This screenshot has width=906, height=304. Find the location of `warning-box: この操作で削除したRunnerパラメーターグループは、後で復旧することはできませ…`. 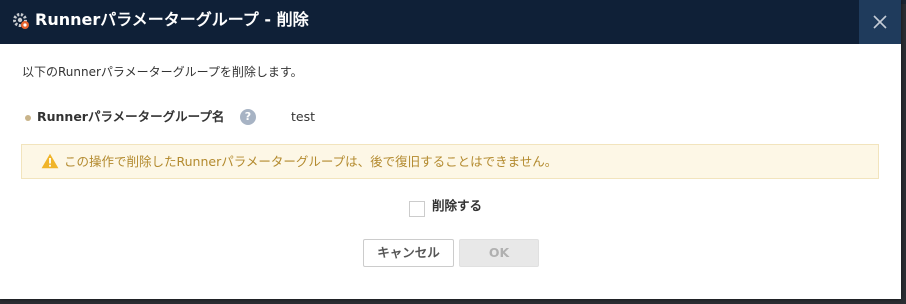

warning-box: この操作で削除したRunnerパラメーターグループは、後で復旧することはできませ… is located at coordinates (450, 161).